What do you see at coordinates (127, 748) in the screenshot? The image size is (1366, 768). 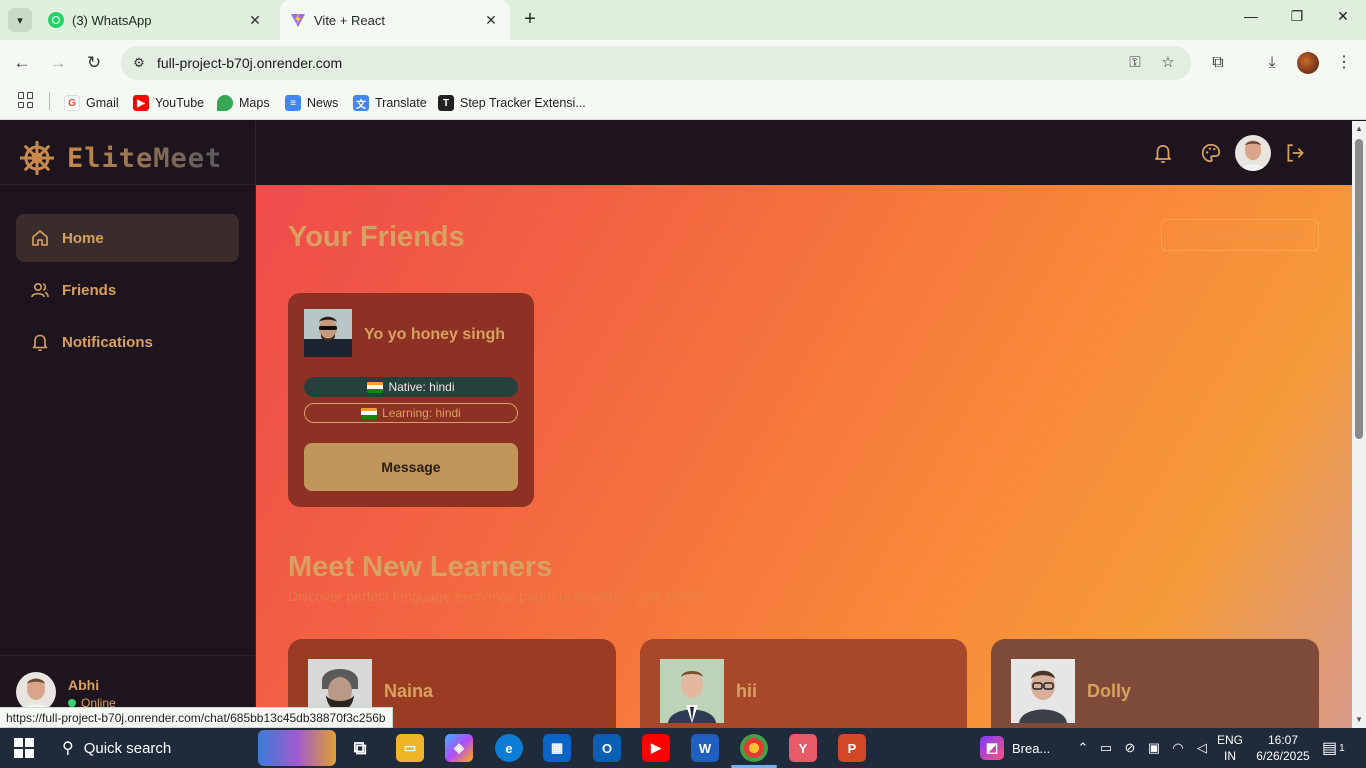 I see `search-label: Quick search` at bounding box center [127, 748].